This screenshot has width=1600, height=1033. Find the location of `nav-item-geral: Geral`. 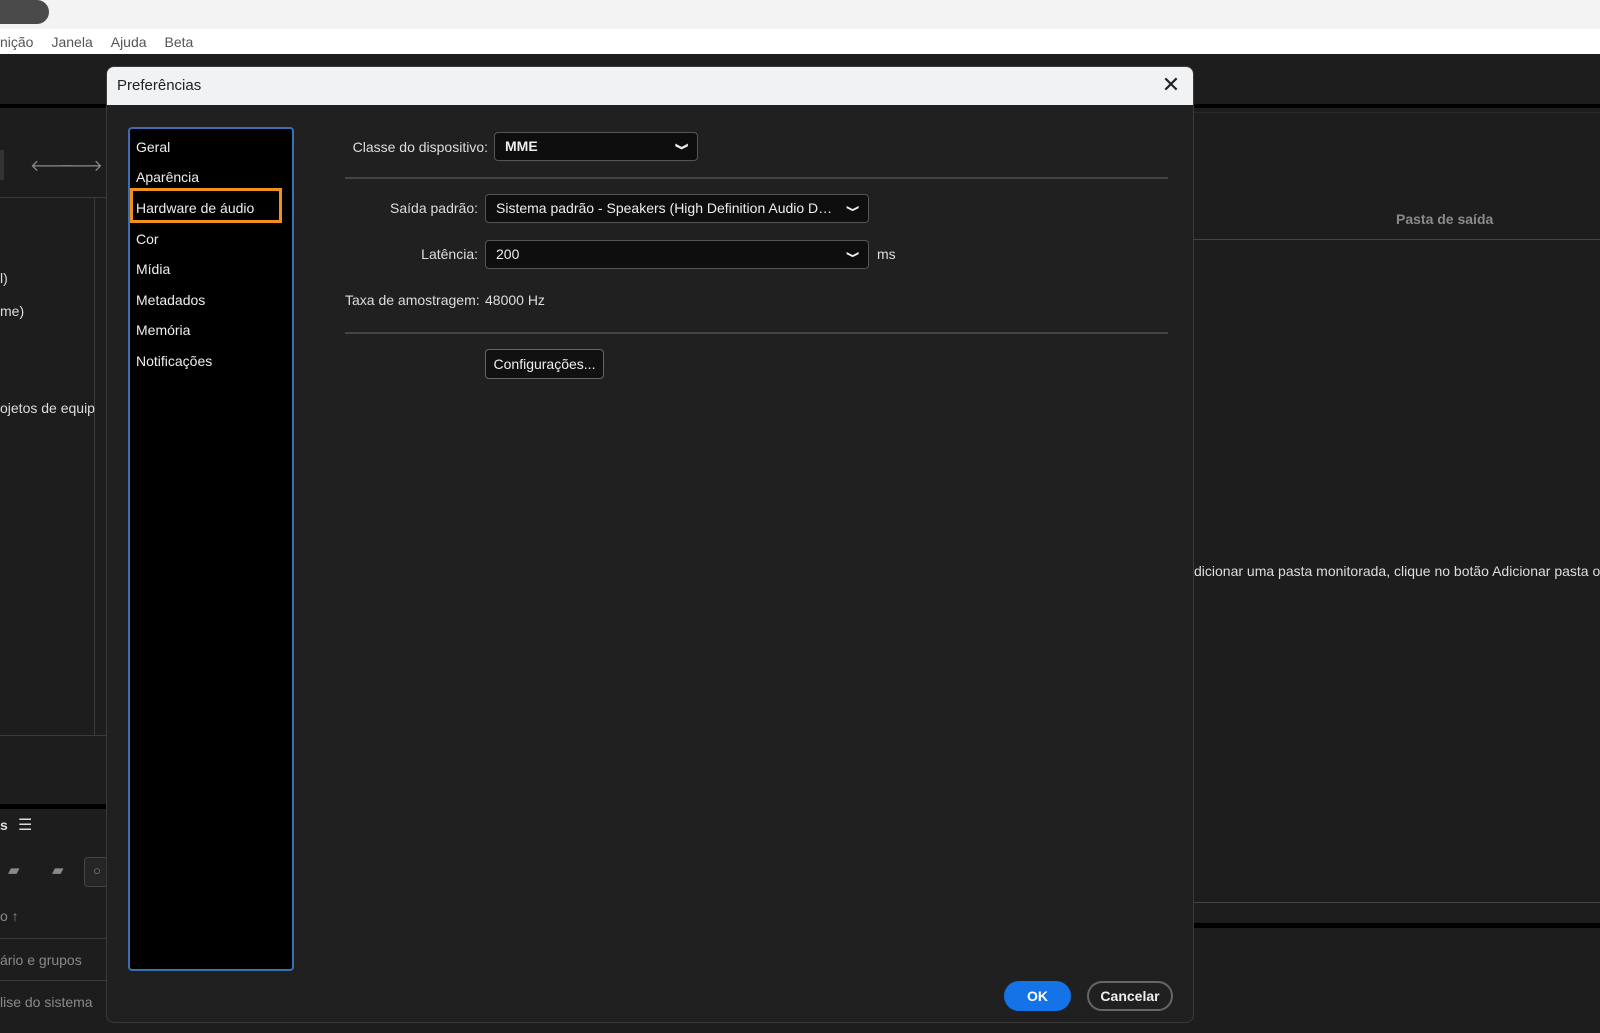

nav-item-geral: Geral is located at coordinates (152, 147).